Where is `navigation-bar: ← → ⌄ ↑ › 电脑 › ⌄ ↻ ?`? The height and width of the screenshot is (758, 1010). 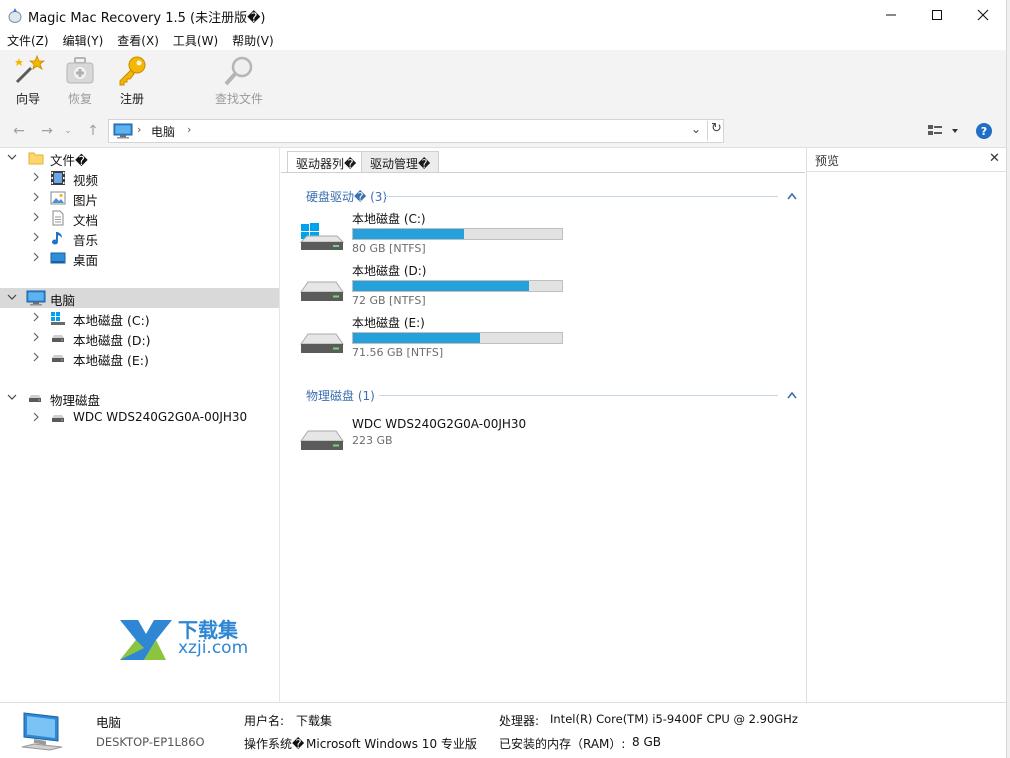 navigation-bar: ← → ⌄ ↑ › 电脑 › ⌄ ↻ ? is located at coordinates (503, 131).